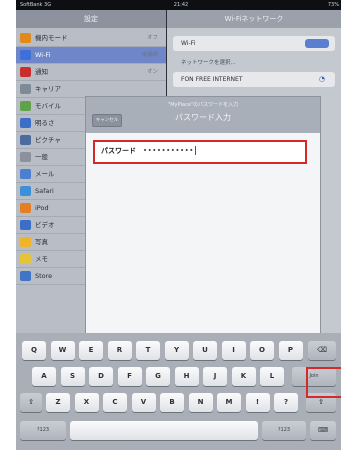 The height and width of the screenshot is (450, 341). What do you see at coordinates (44, 376) in the screenshot?
I see `key-a: A` at bounding box center [44, 376].